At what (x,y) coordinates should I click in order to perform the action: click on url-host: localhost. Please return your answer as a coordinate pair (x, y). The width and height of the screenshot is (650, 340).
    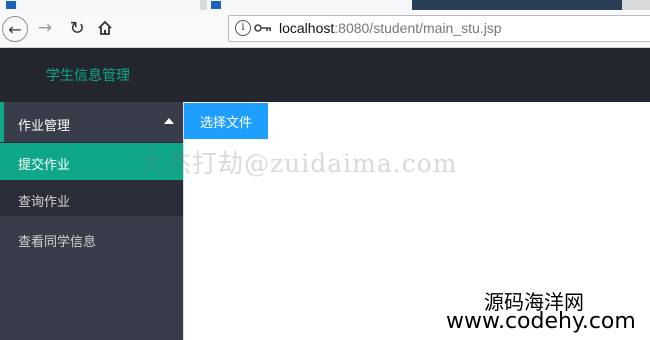
    Looking at the image, I should click on (307, 28).